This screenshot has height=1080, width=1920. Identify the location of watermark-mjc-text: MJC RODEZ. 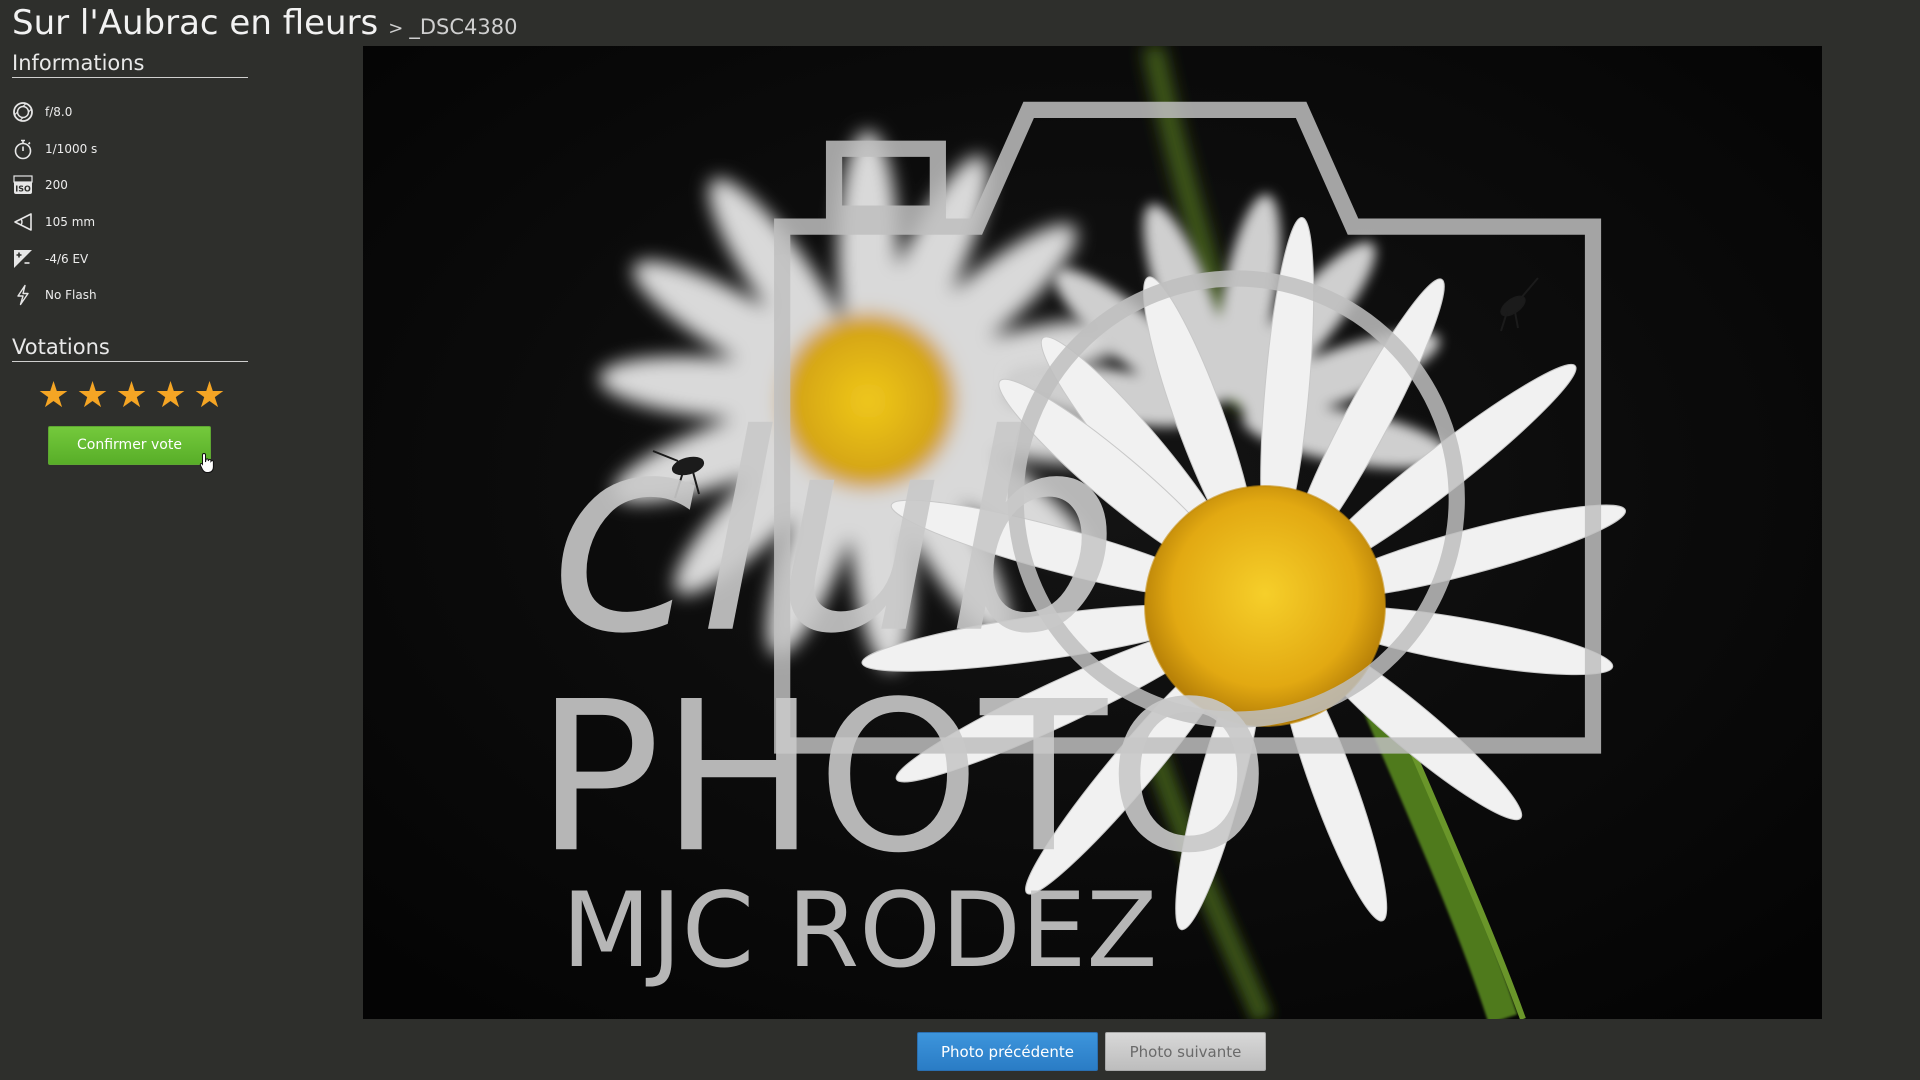
(860, 931).